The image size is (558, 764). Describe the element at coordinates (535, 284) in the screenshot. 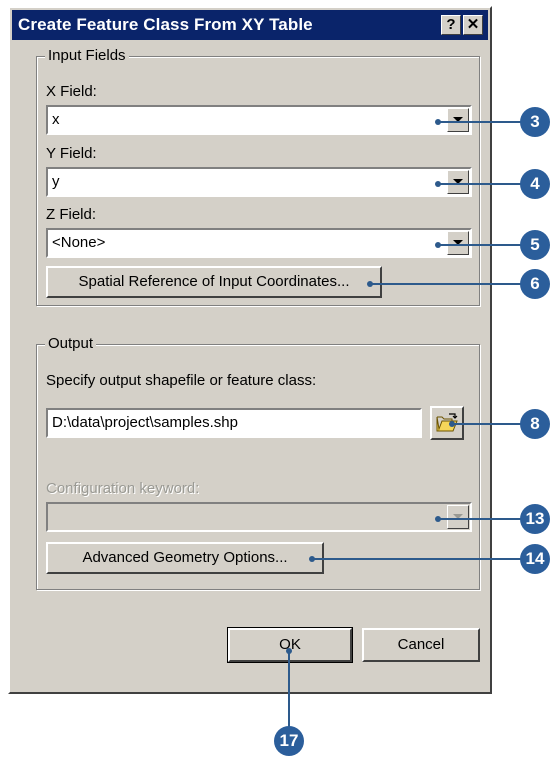

I see `callout-6: 6` at that location.